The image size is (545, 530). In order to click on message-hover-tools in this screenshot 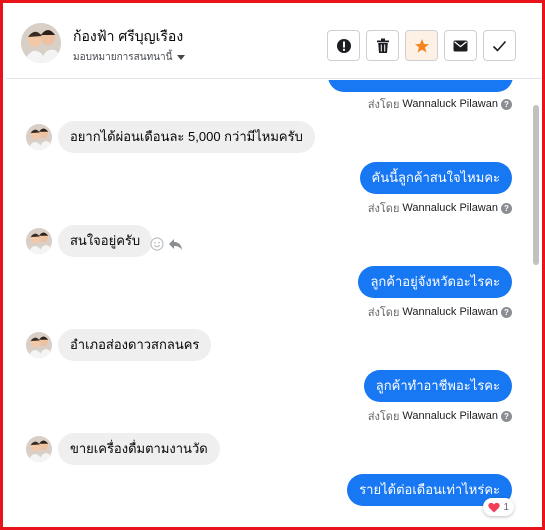, I will do `click(166, 244)`.